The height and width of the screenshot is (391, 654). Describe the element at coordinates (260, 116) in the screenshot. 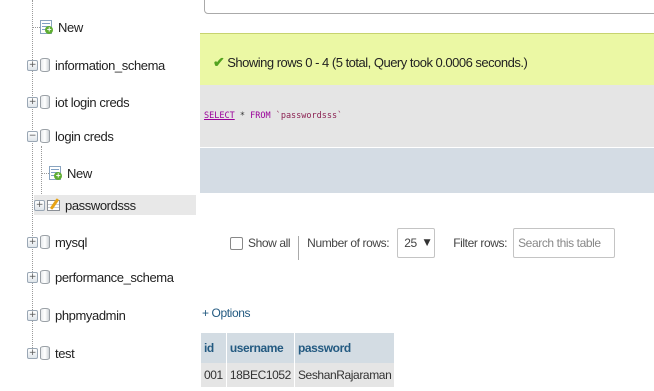

I see `sql-keyword-from: FROM` at that location.